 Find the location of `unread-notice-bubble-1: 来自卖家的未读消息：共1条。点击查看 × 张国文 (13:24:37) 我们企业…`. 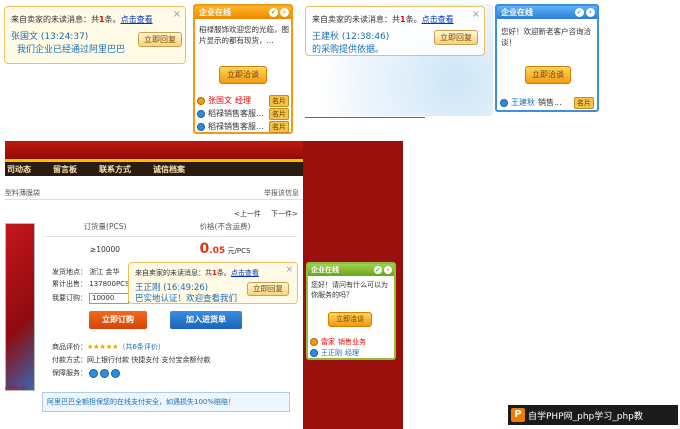

unread-notice-bubble-1: 来自卖家的未读消息：共1条。点击查看 × 张国文 (13:24:37) 我们企业… is located at coordinates (95, 35).